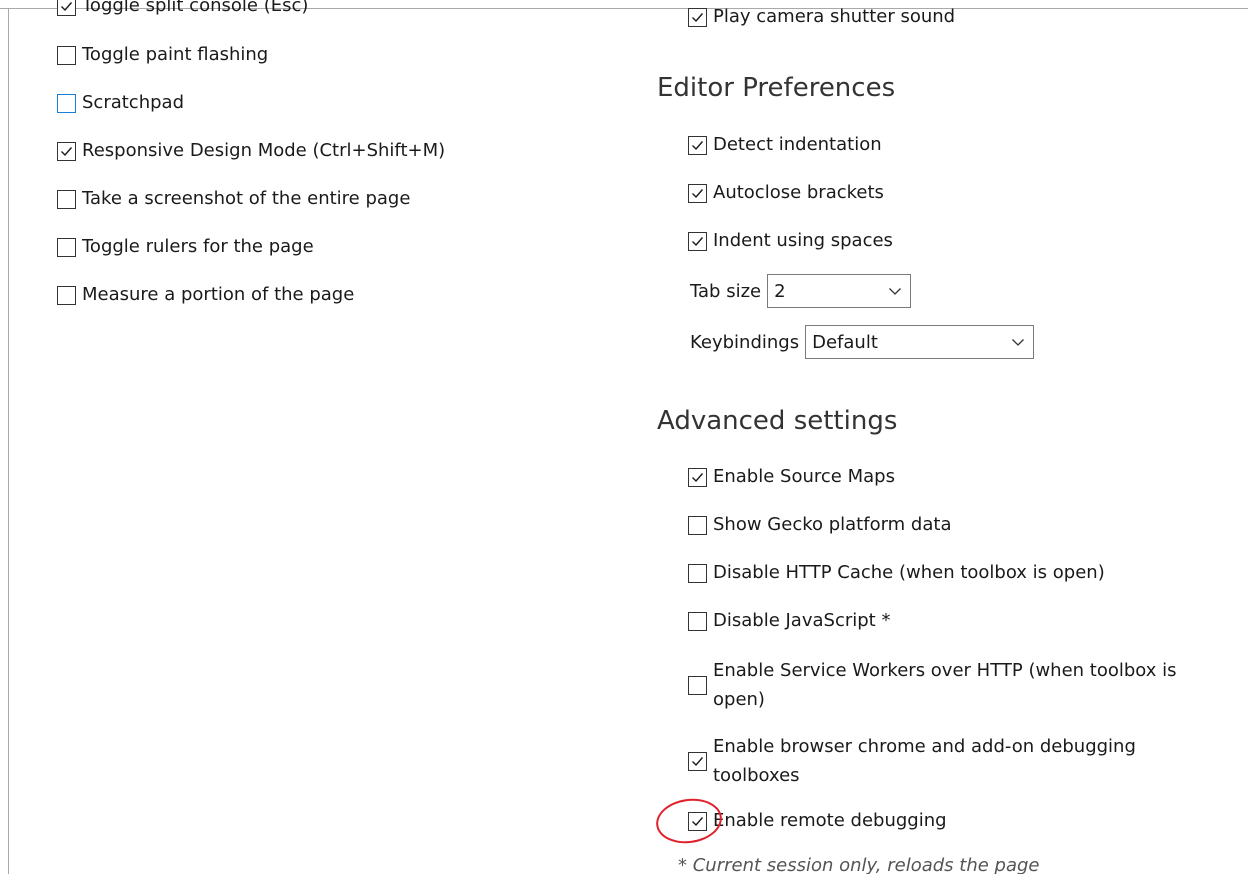 The height and width of the screenshot is (874, 1248). What do you see at coordinates (776, 88) in the screenshot?
I see `editor-preferences-heading: Editor Preferences` at bounding box center [776, 88].